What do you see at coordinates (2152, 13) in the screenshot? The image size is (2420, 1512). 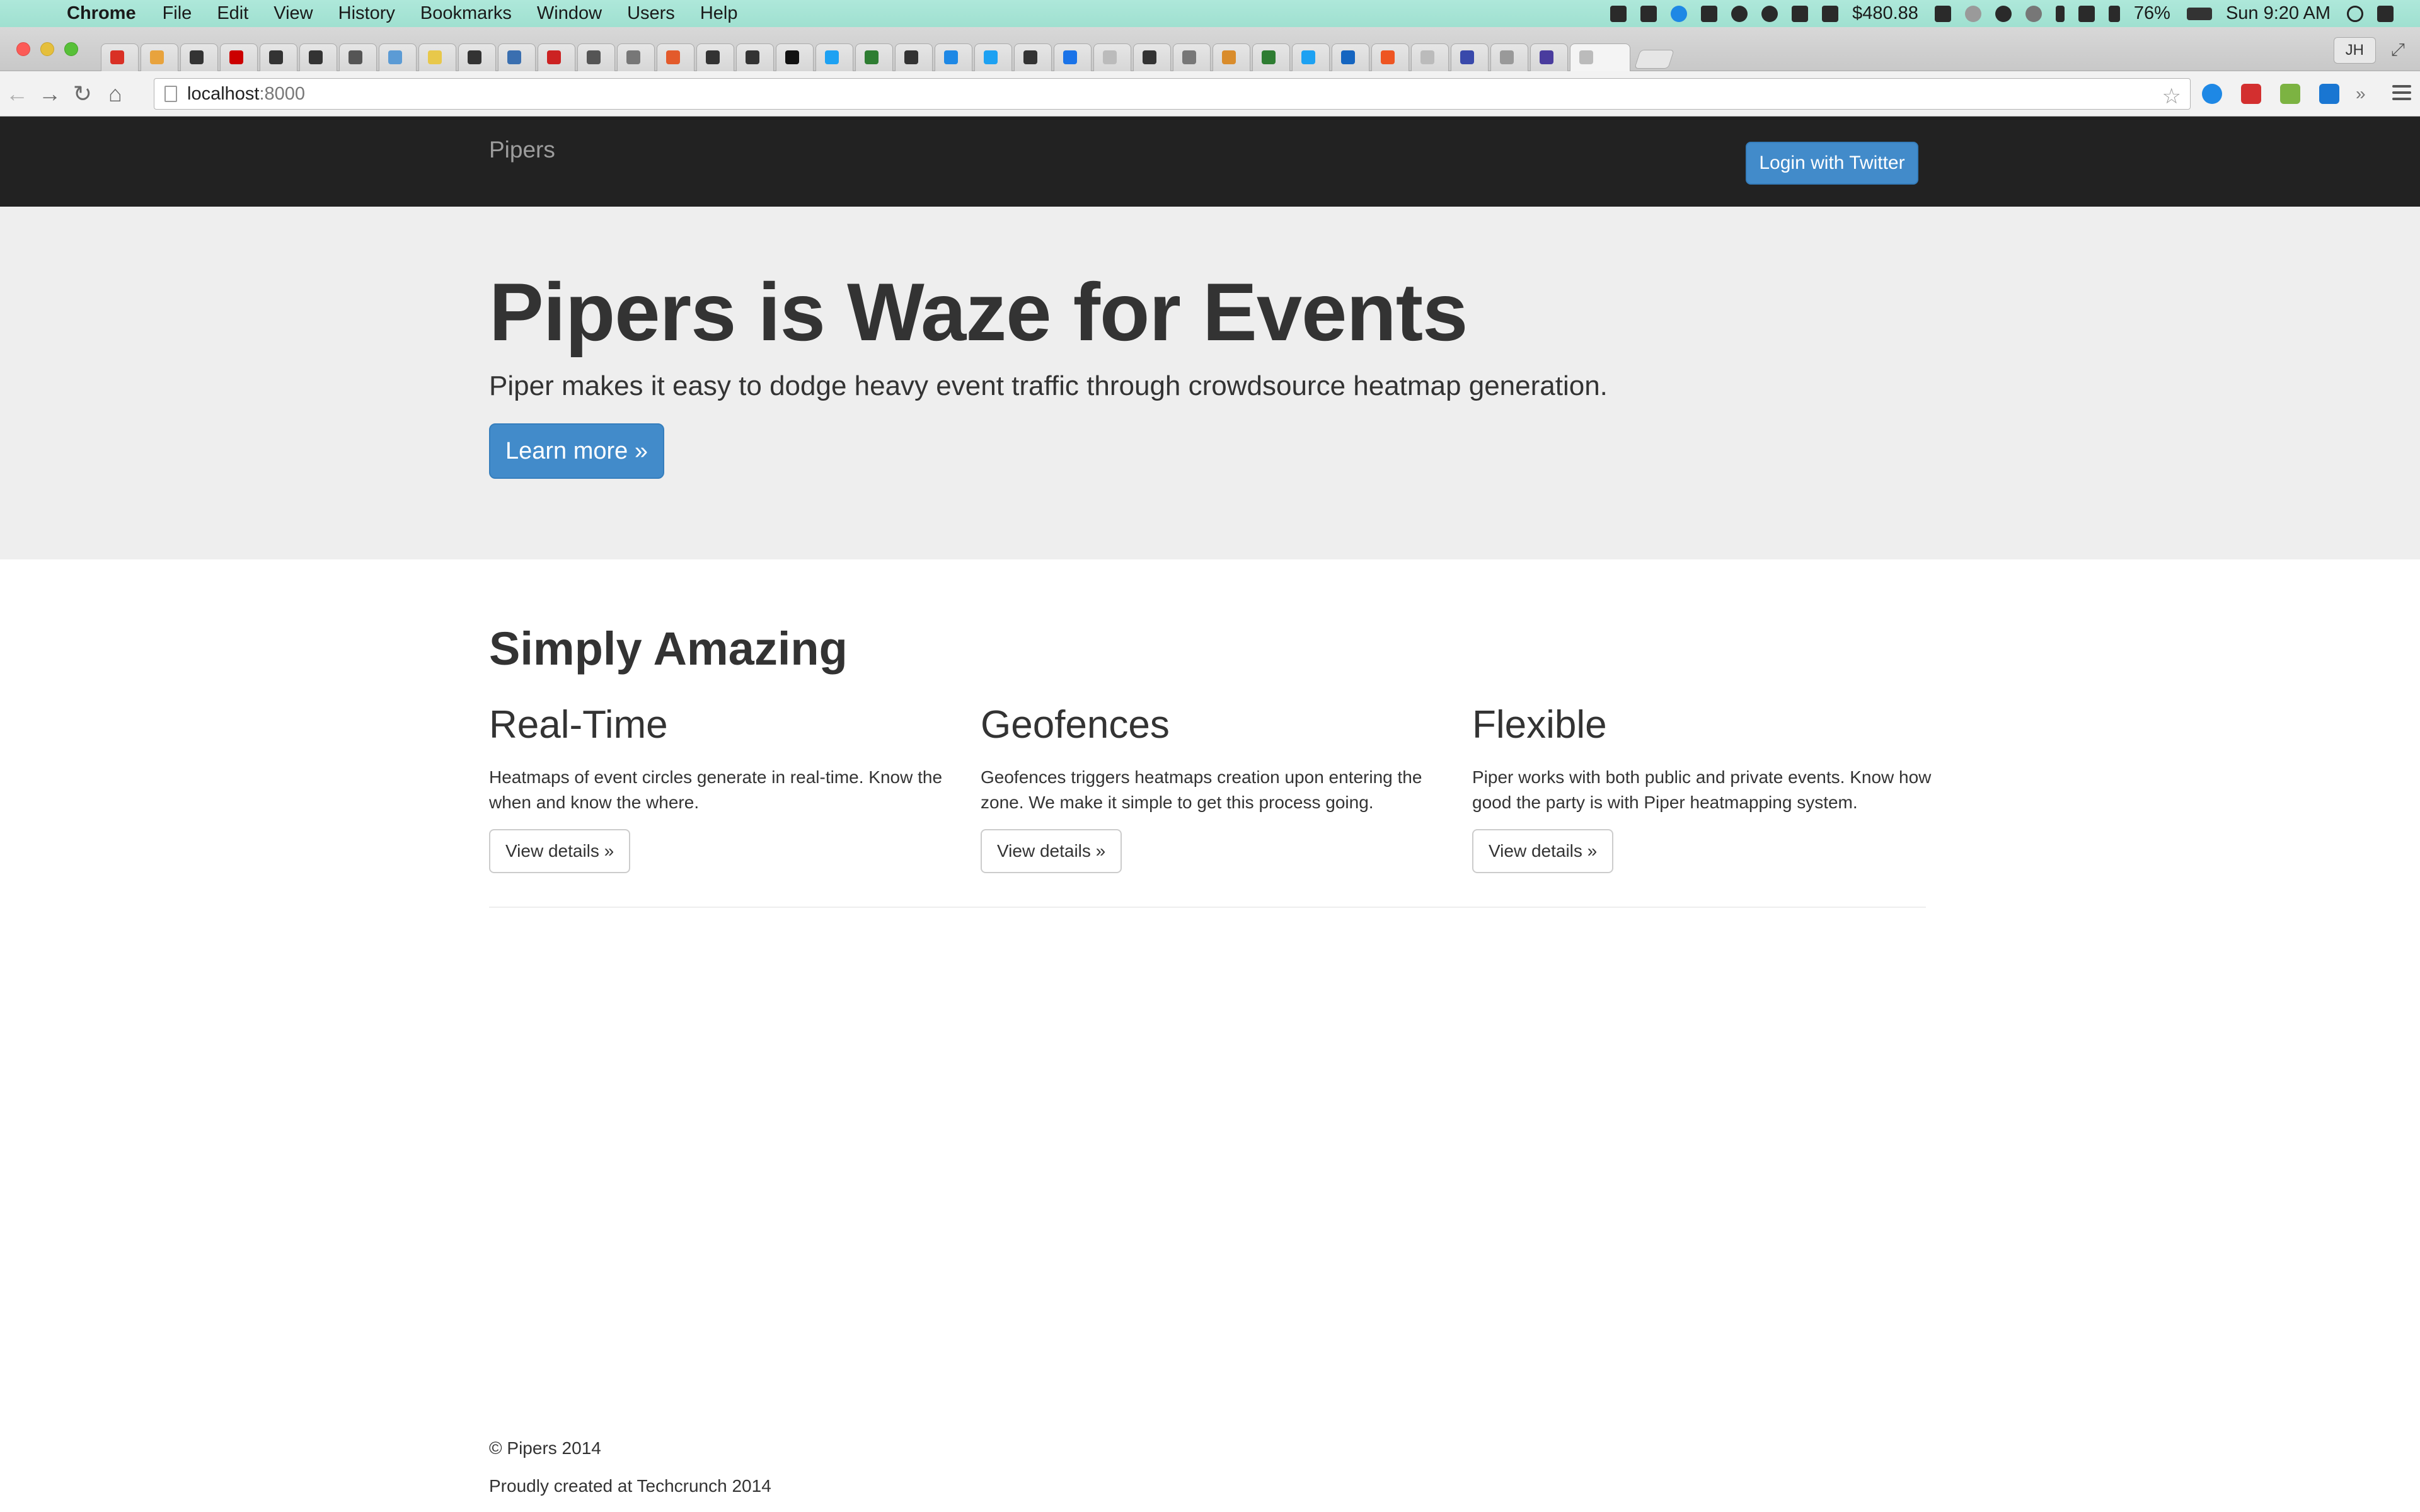 I see `battery-percent: 76%` at bounding box center [2152, 13].